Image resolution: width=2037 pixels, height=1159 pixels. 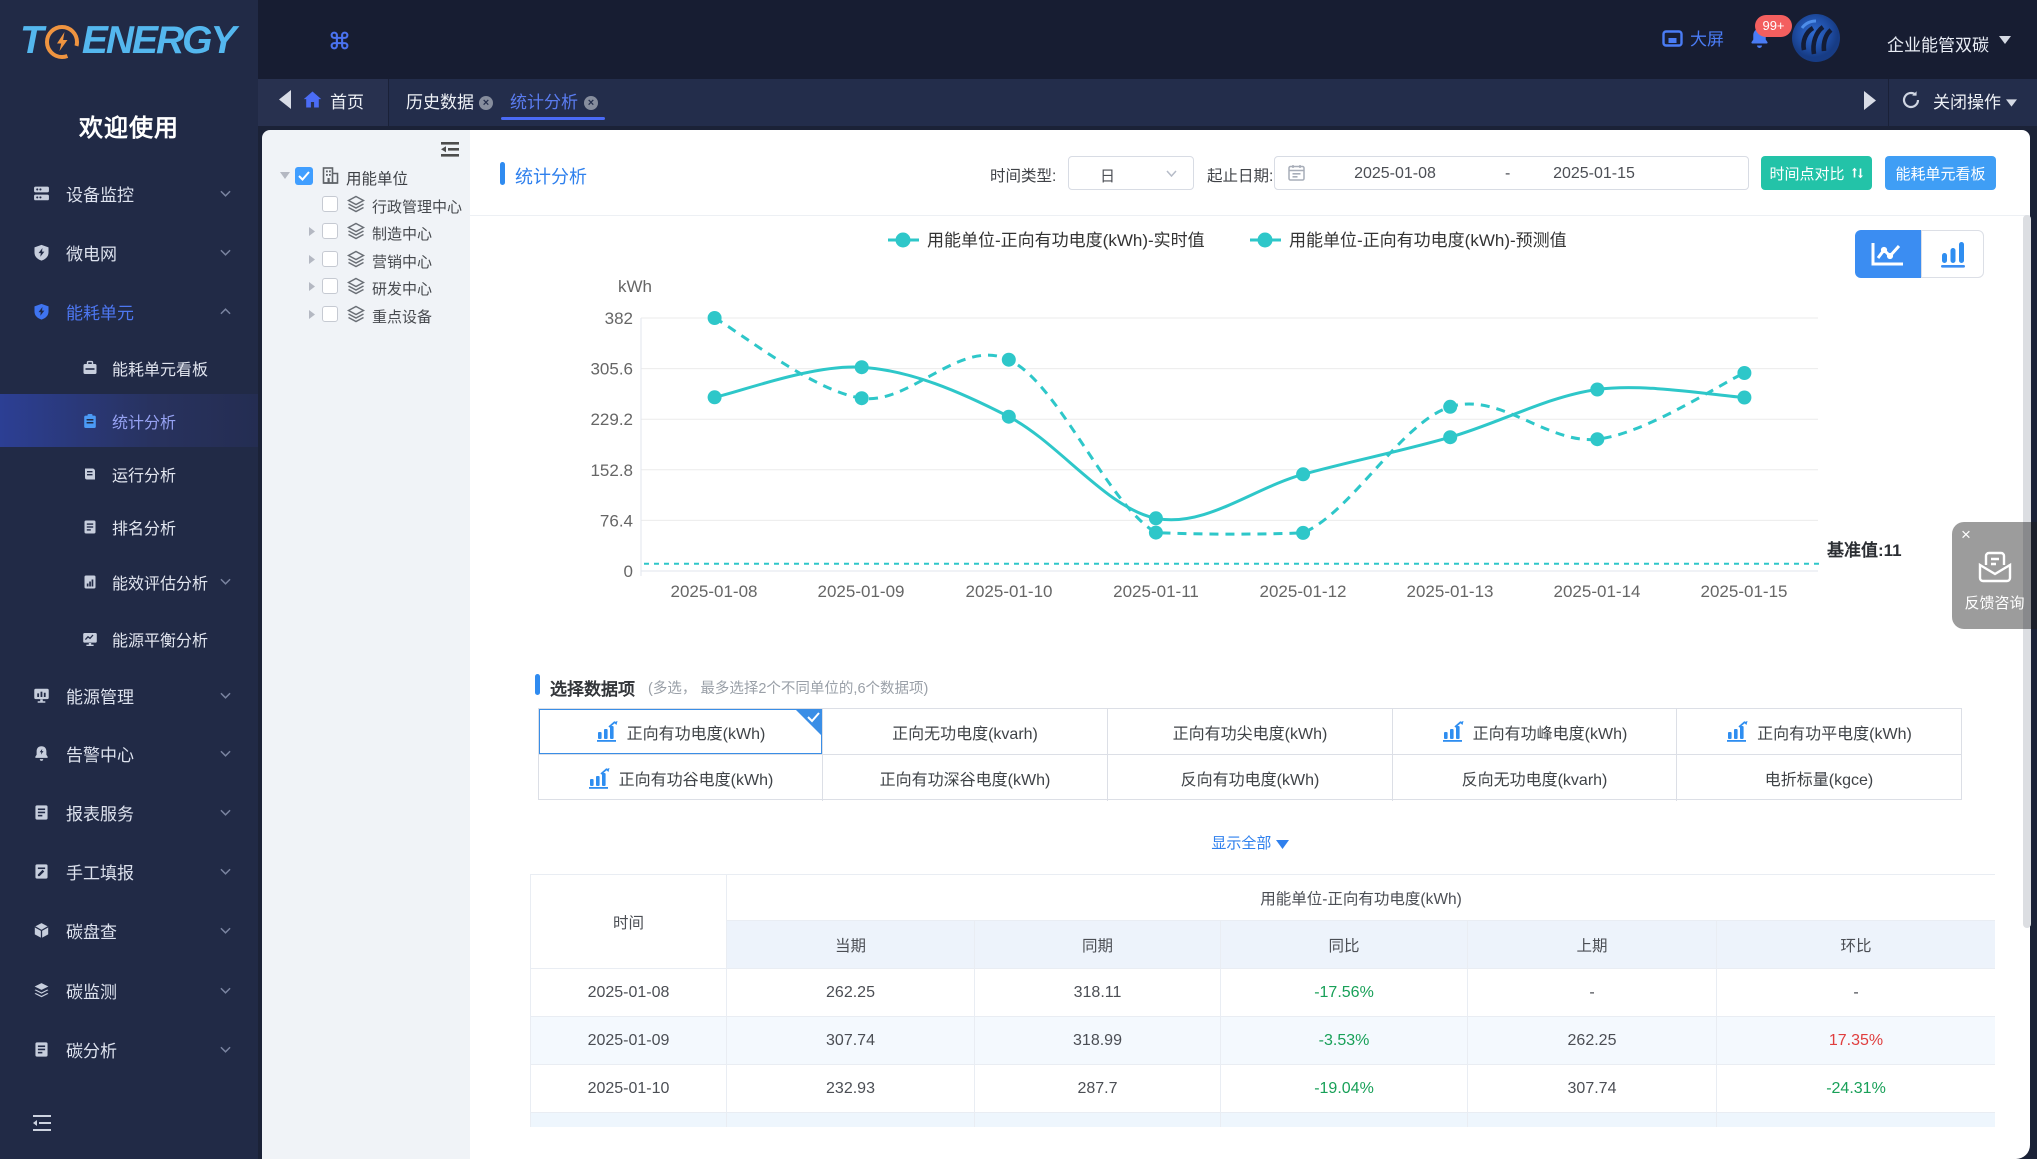 I want to click on svg-text: 152.8, so click(x=611, y=470).